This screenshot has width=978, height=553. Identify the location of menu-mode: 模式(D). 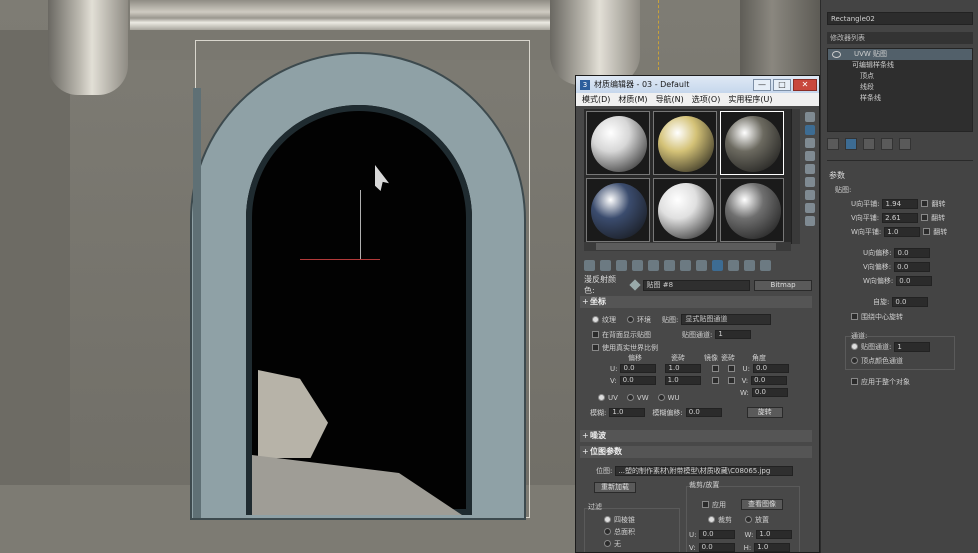
(596, 99).